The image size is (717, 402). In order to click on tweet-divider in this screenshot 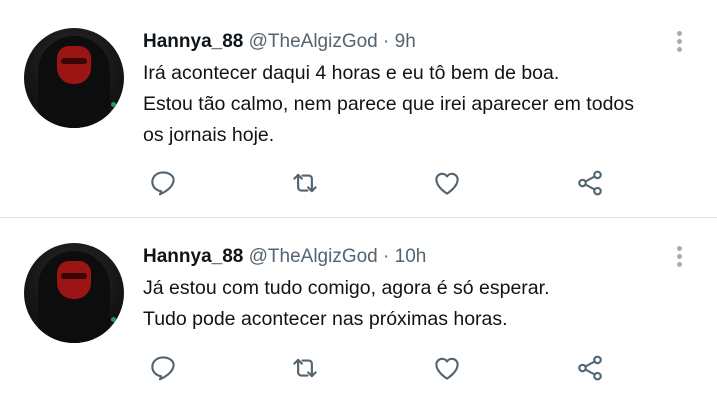, I will do `click(358, 217)`.